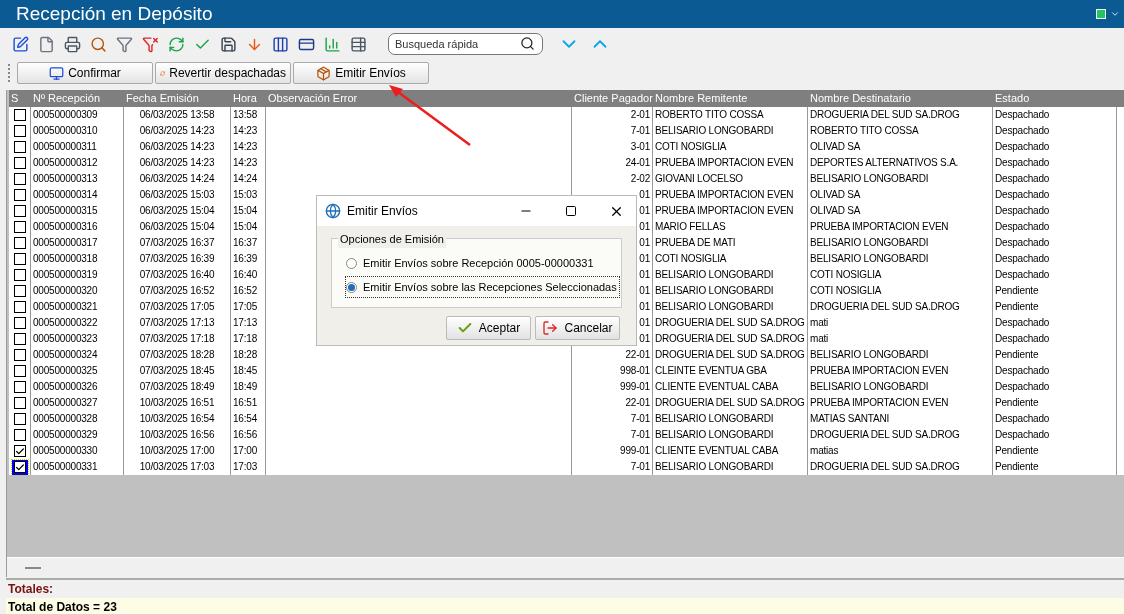  What do you see at coordinates (488, 328) in the screenshot?
I see `dialog-button: Aceptar` at bounding box center [488, 328].